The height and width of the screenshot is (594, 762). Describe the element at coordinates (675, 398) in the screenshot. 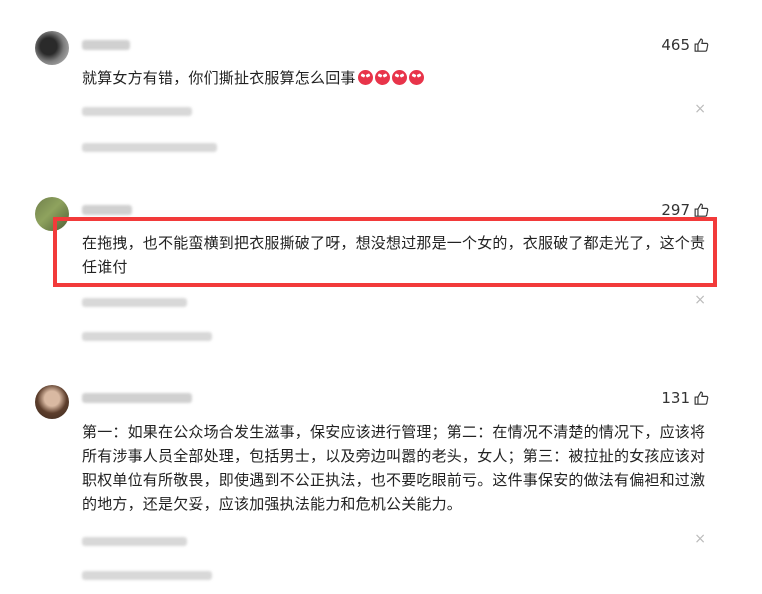

I see `like-count: 131` at that location.